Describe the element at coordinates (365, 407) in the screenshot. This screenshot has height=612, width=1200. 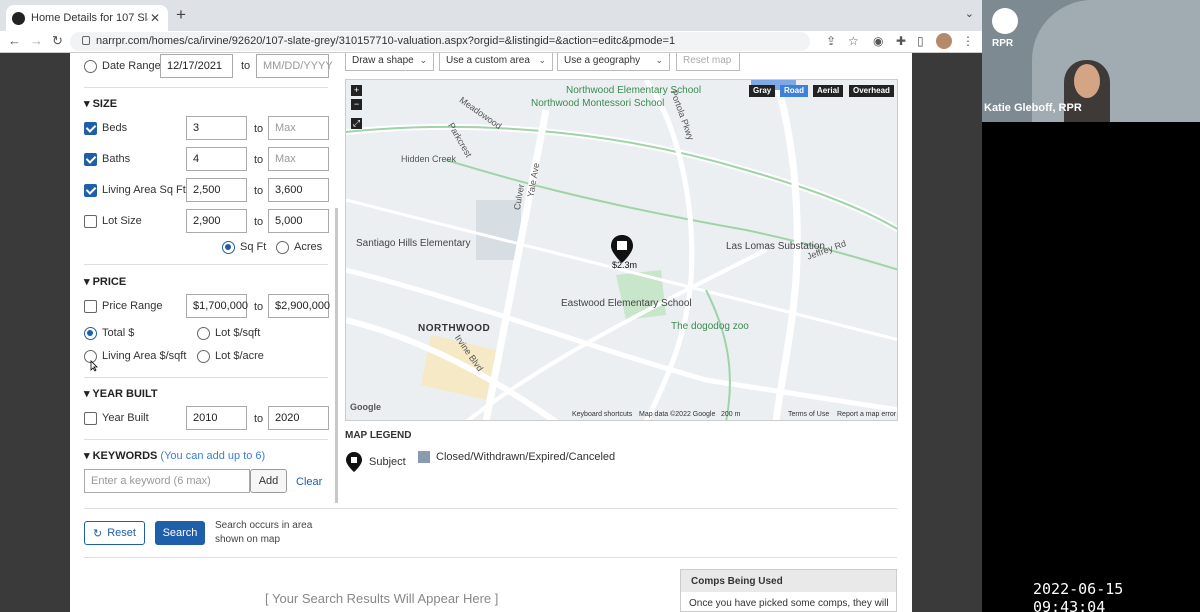
I see `google-logo: Google` at that location.